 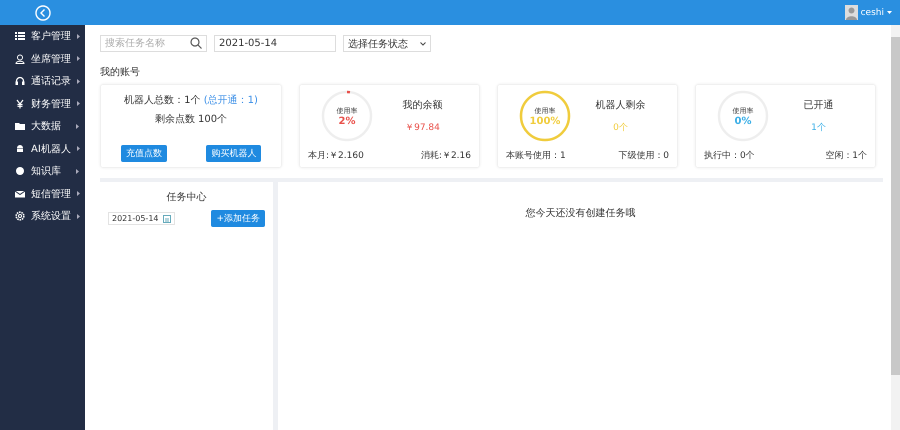 What do you see at coordinates (743, 121) in the screenshot?
I see `gauge-percent: 0%` at bounding box center [743, 121].